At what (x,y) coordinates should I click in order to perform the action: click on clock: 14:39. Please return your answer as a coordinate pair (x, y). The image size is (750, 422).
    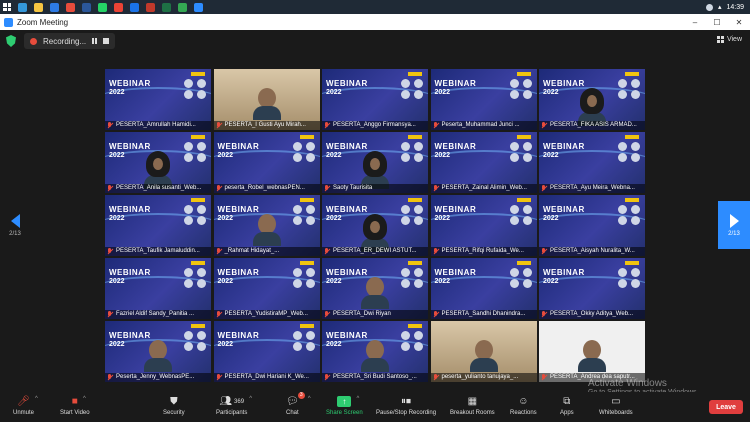
    Looking at the image, I should click on (735, 7).